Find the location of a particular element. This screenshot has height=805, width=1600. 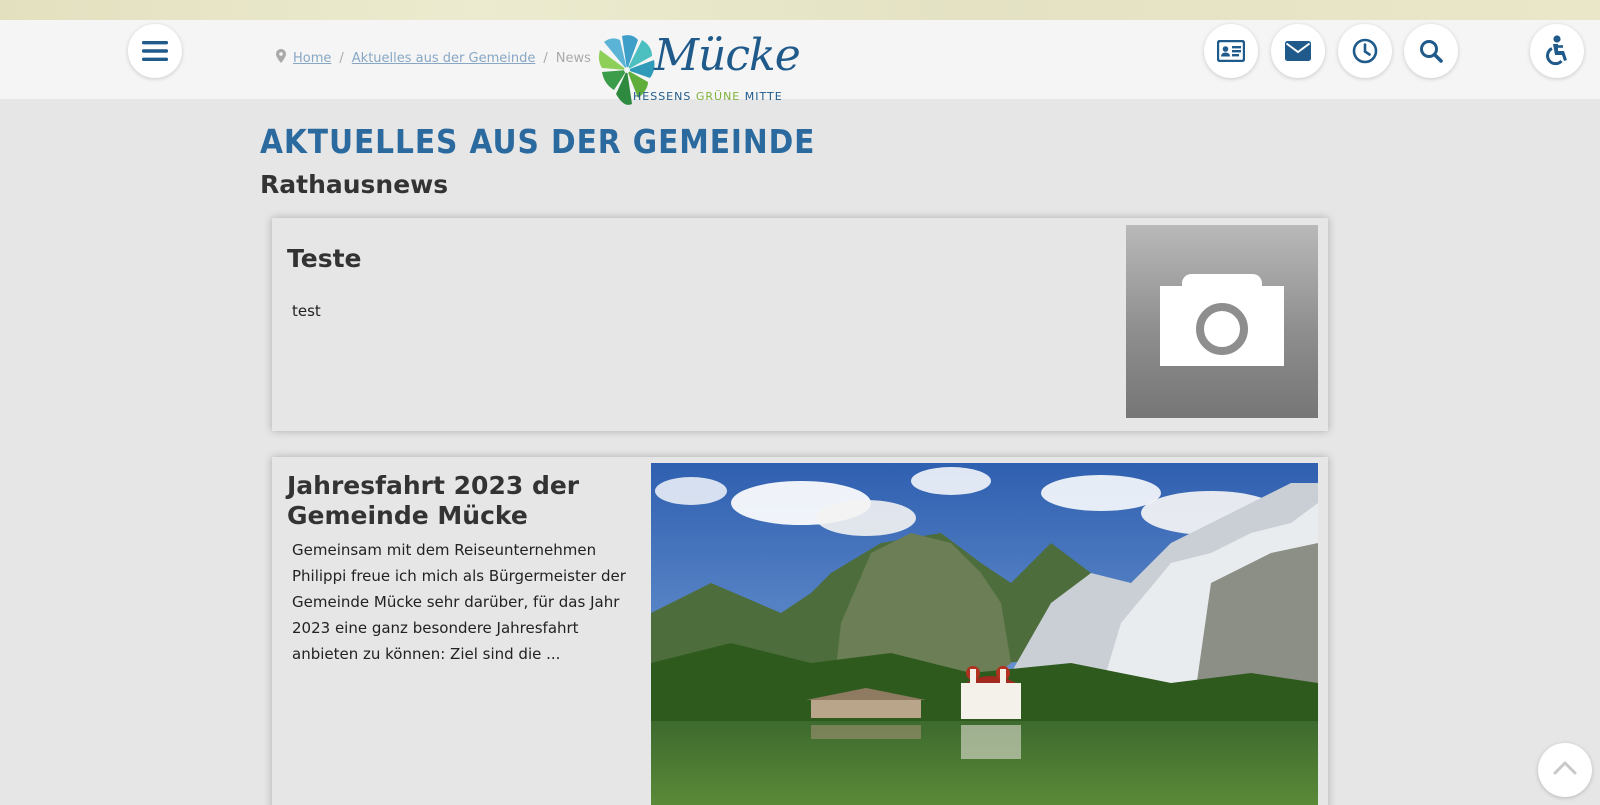

contact-card-icon is located at coordinates (1231, 51).